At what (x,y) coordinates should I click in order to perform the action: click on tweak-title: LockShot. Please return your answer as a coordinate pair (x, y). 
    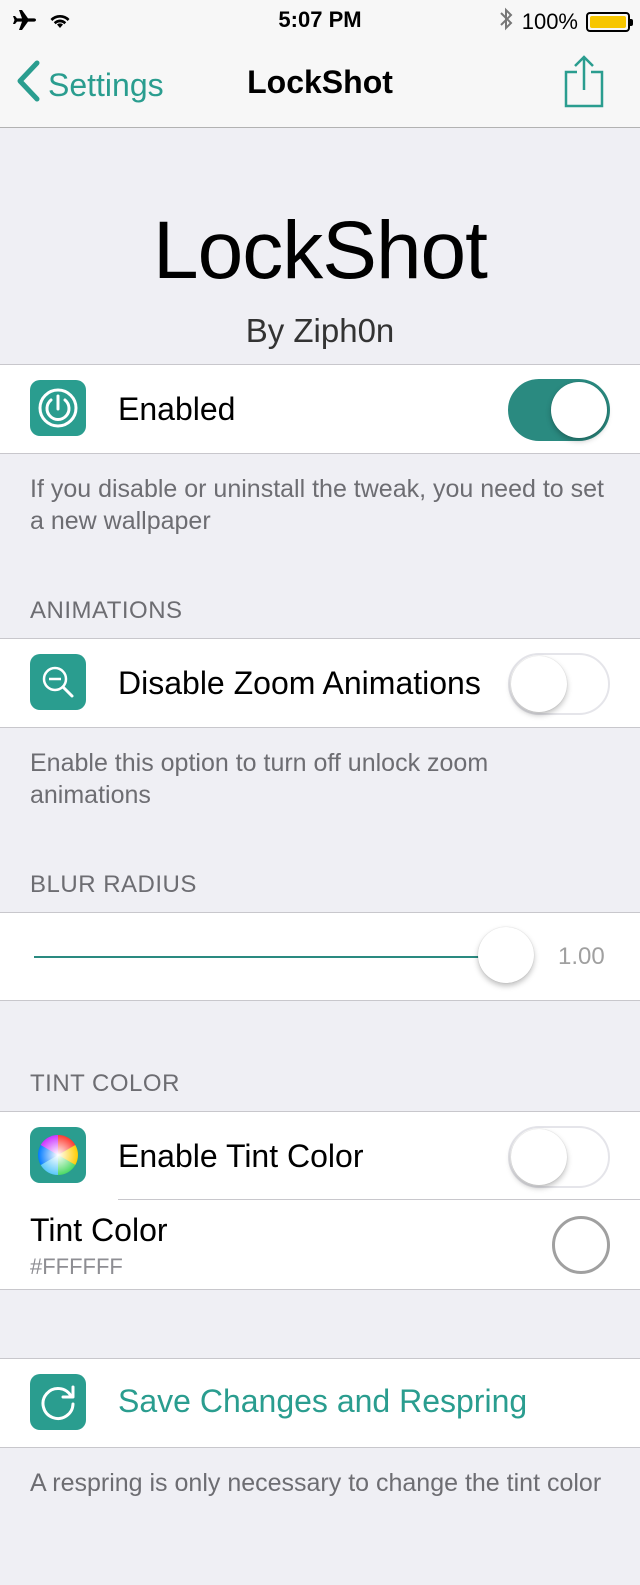
    Looking at the image, I should click on (320, 250).